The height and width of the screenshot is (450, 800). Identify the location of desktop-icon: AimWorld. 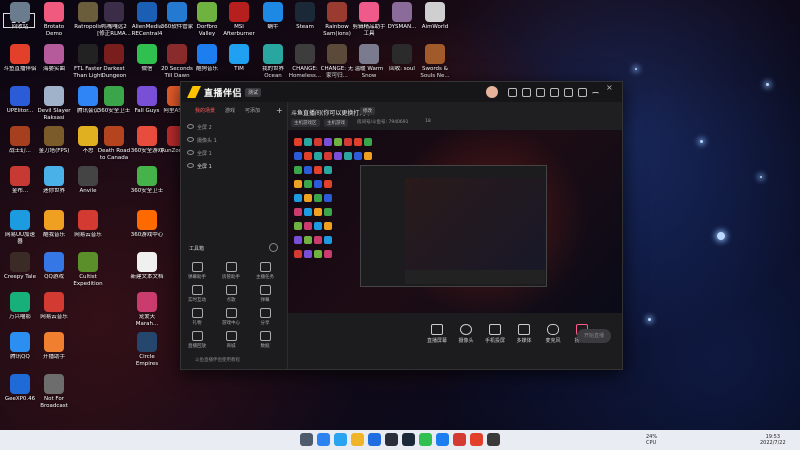
(435, 16).